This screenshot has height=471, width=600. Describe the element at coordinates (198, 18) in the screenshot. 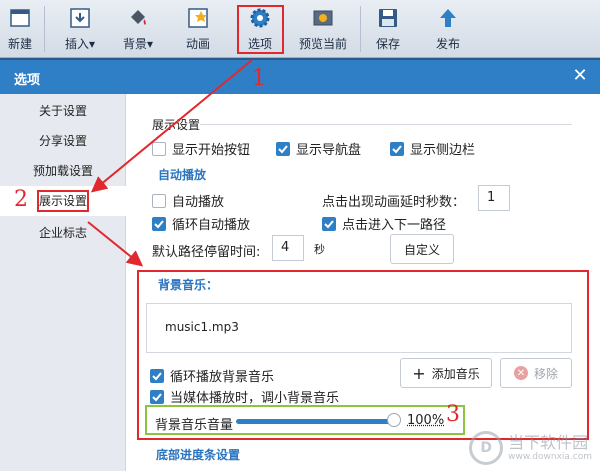

I see `animation-icon` at that location.